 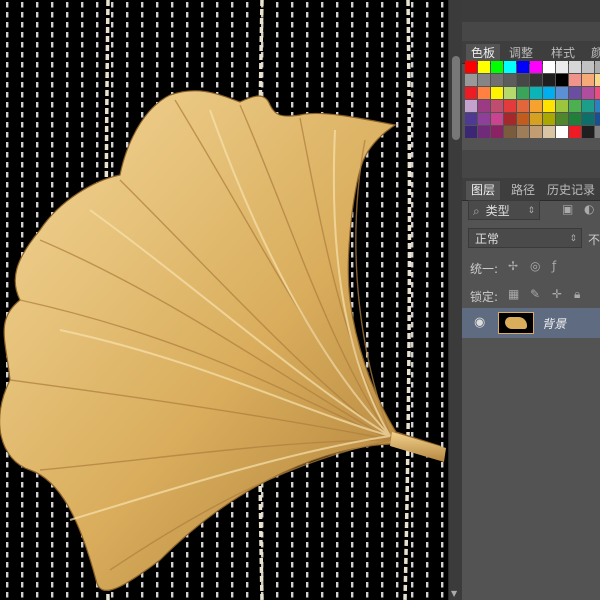 I want to click on lock-image-icon: ✎, so click(x=535, y=294).